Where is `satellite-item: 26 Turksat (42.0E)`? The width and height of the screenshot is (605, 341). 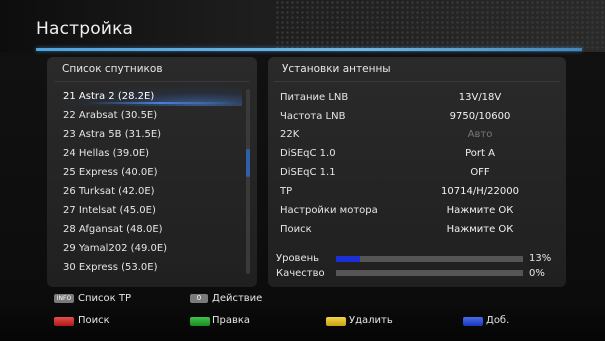
satellite-item: 26 Turksat (42.0E) is located at coordinates (152, 191).